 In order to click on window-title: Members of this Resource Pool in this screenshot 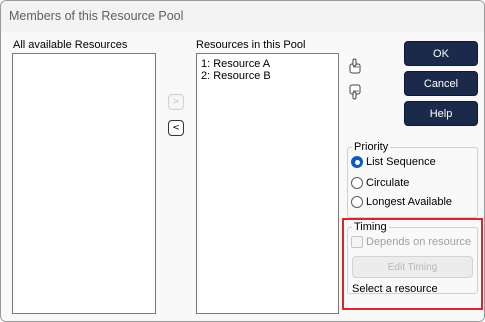, I will do `click(96, 16)`.